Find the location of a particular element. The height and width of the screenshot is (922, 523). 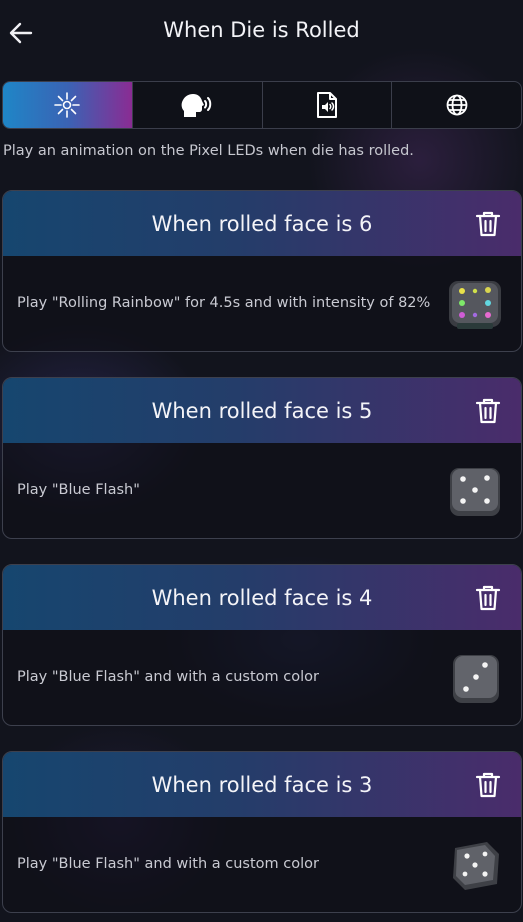

sparkle-icon is located at coordinates (67, 105).